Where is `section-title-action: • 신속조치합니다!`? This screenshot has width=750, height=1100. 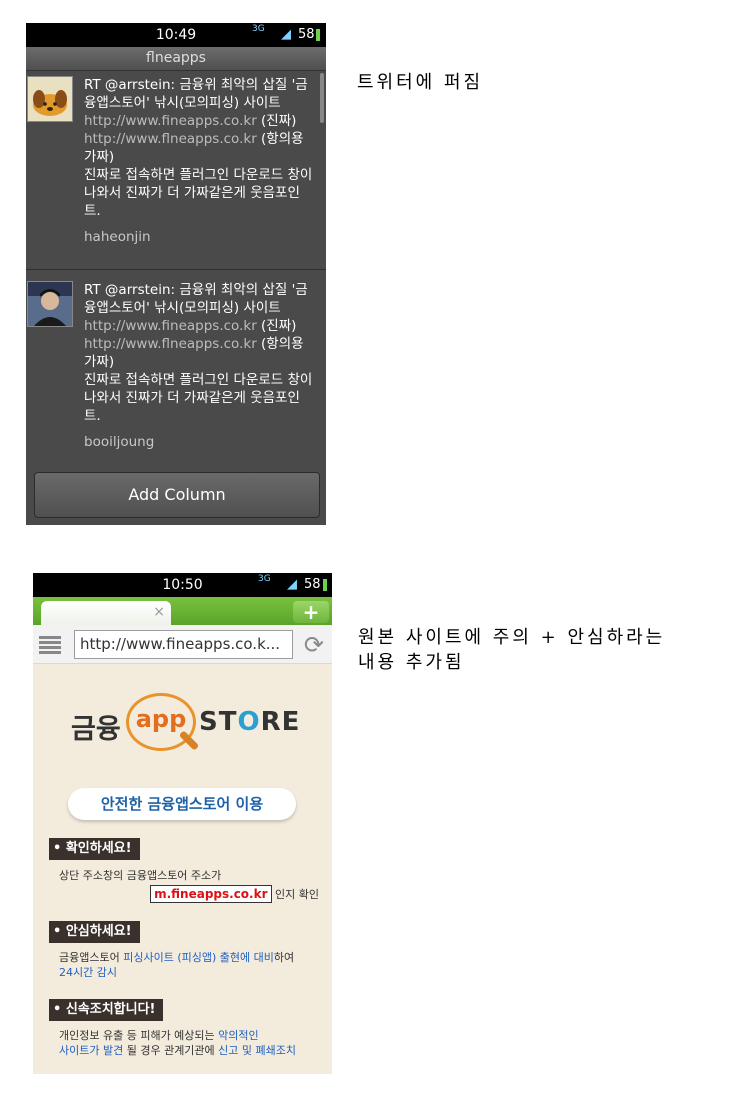 section-title-action: • 신속조치합니다! is located at coordinates (106, 1010).